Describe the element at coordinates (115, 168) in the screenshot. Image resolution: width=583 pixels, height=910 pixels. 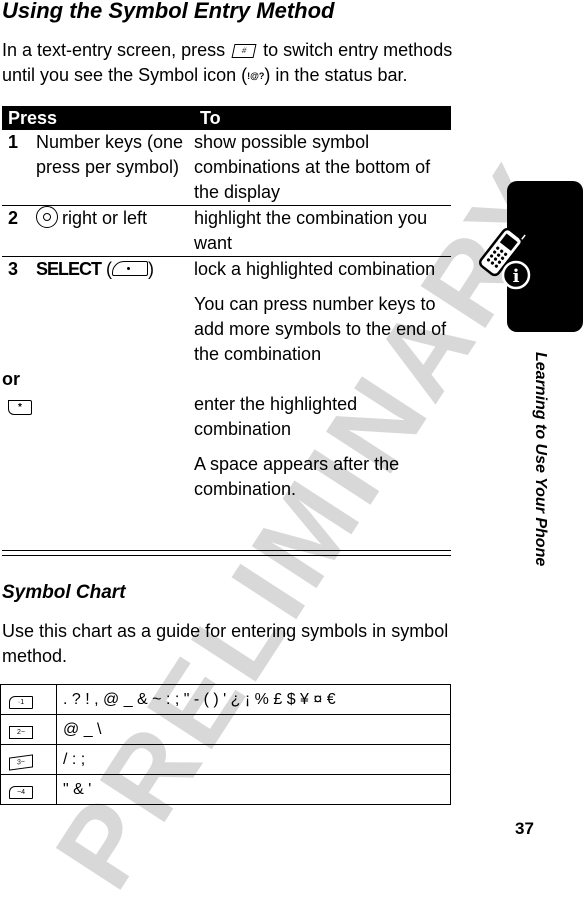
I see `press-cell: Number keys (one press per symbol)` at that location.